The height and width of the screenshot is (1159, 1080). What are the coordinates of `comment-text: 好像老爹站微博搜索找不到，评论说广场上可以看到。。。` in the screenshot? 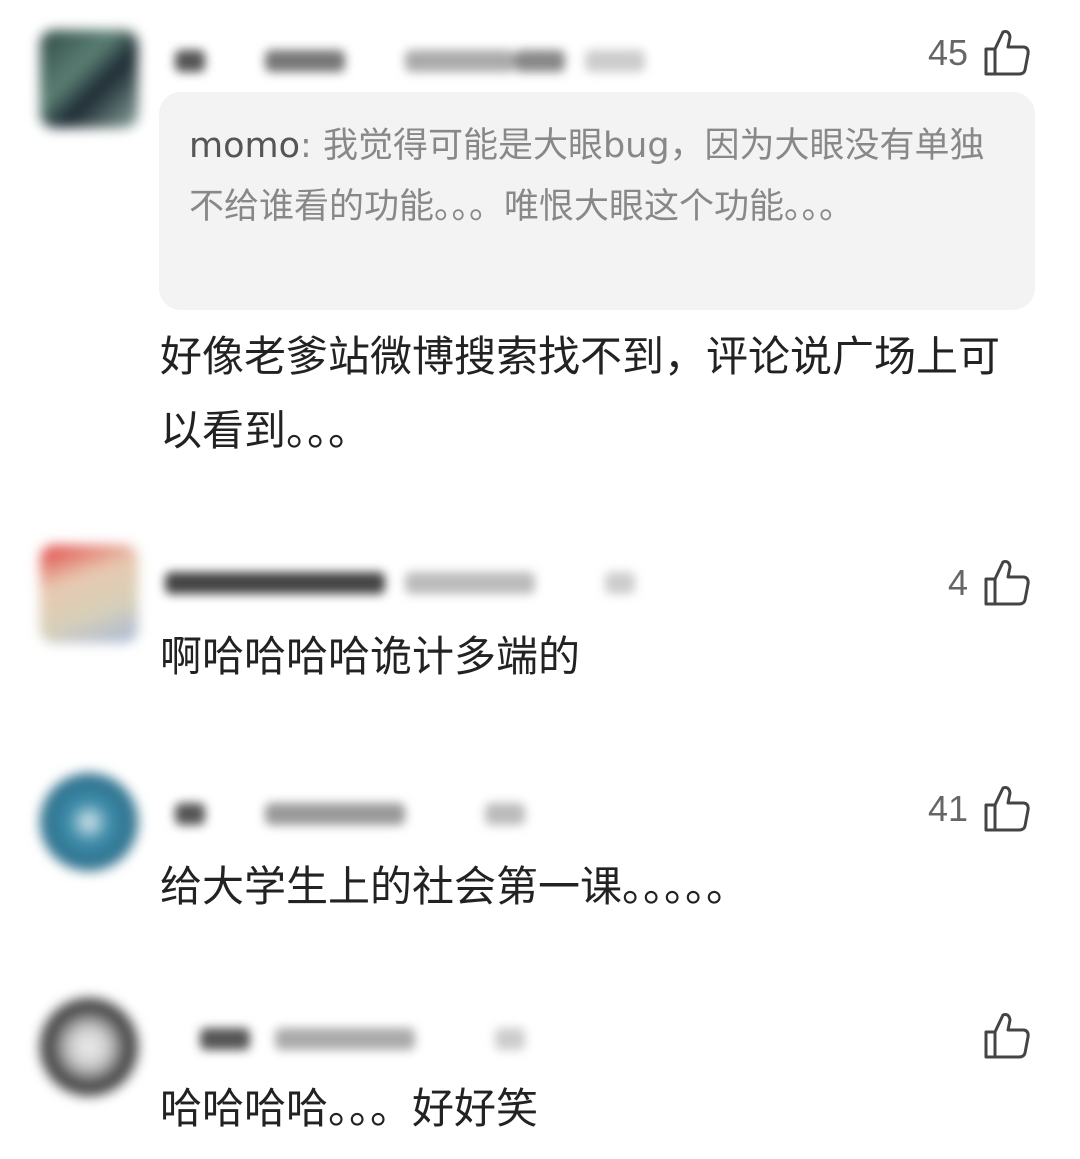 It's located at (580, 393).